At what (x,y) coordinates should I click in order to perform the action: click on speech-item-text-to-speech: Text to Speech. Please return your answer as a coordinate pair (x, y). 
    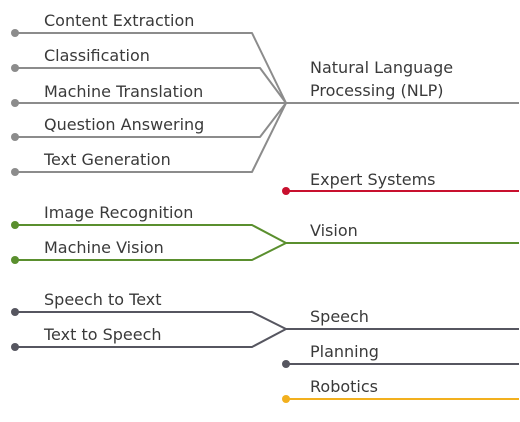
    Looking at the image, I should click on (102, 334).